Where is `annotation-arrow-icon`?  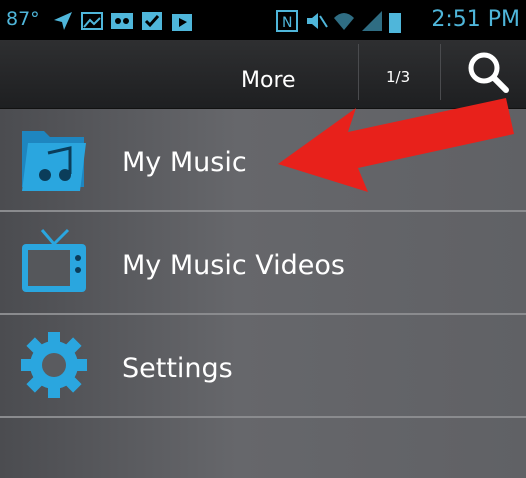 annotation-arrow-icon is located at coordinates (396, 145).